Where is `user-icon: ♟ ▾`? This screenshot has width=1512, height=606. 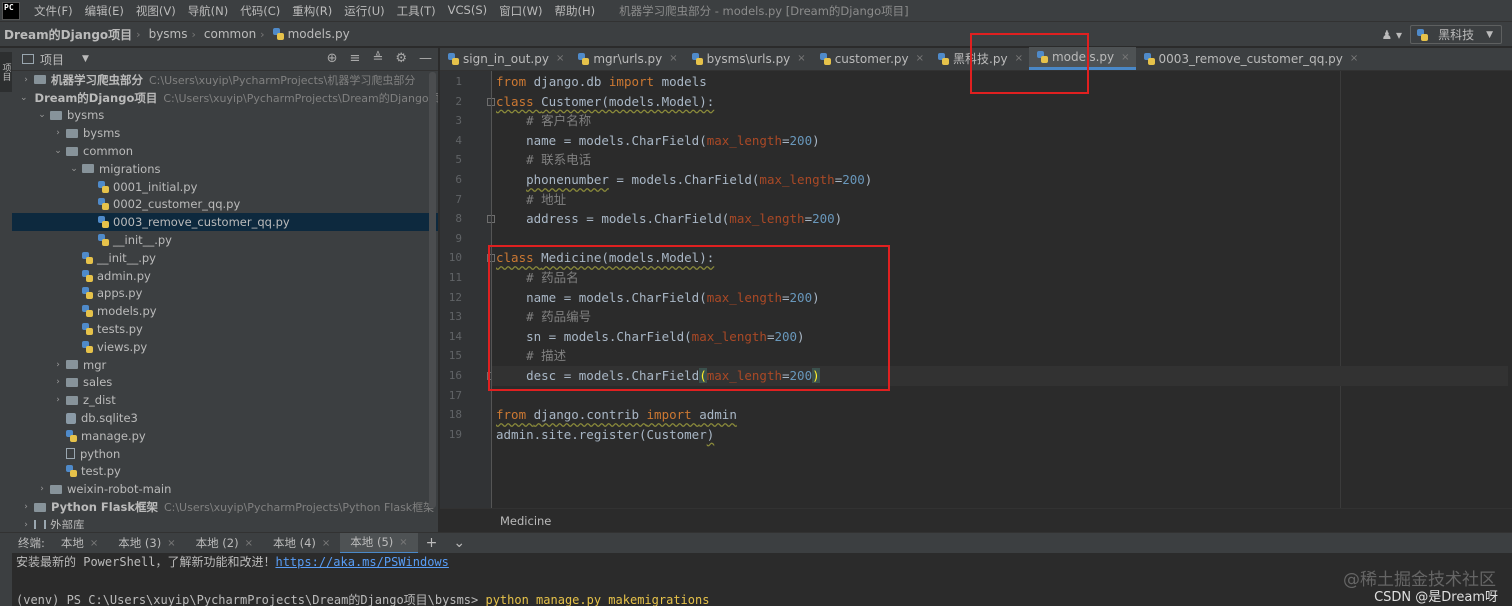 user-icon: ♟ ▾ is located at coordinates (1391, 35).